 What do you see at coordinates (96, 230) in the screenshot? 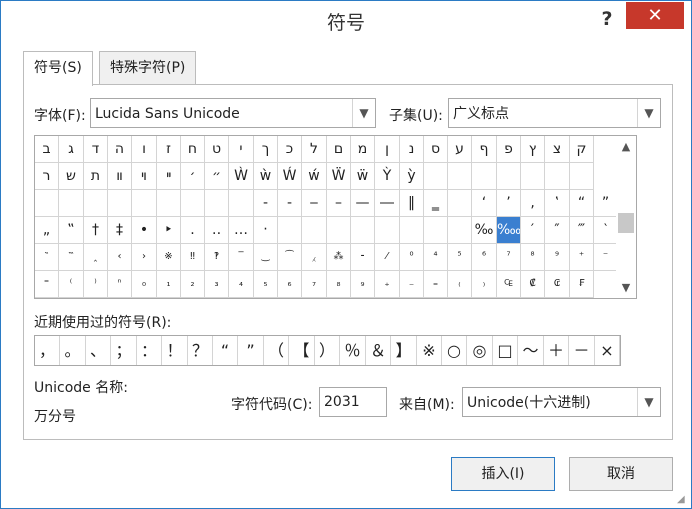
I see `symbol-cell: †` at bounding box center [96, 230].